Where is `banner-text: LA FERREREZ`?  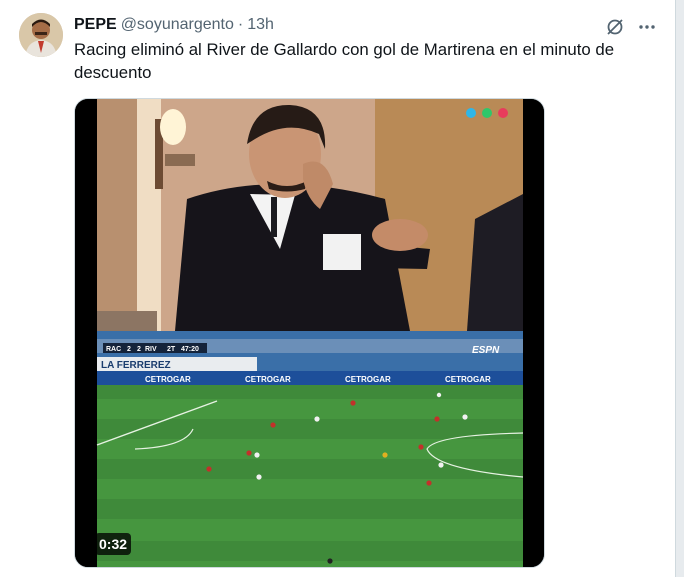 banner-text: LA FERREREZ is located at coordinates (136, 365).